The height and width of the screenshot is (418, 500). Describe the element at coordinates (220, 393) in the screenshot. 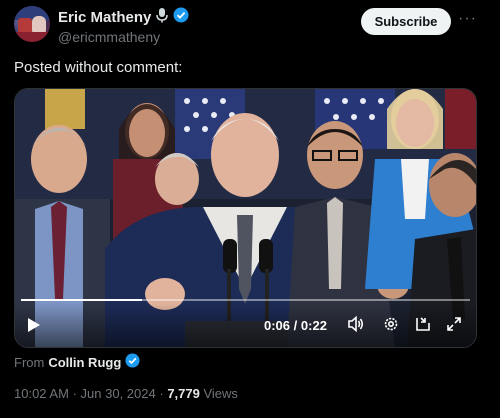

I see `views-label: Views` at that location.